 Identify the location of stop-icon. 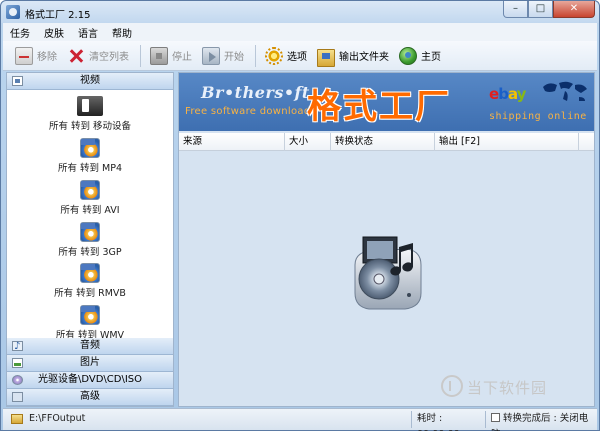
(159, 55).